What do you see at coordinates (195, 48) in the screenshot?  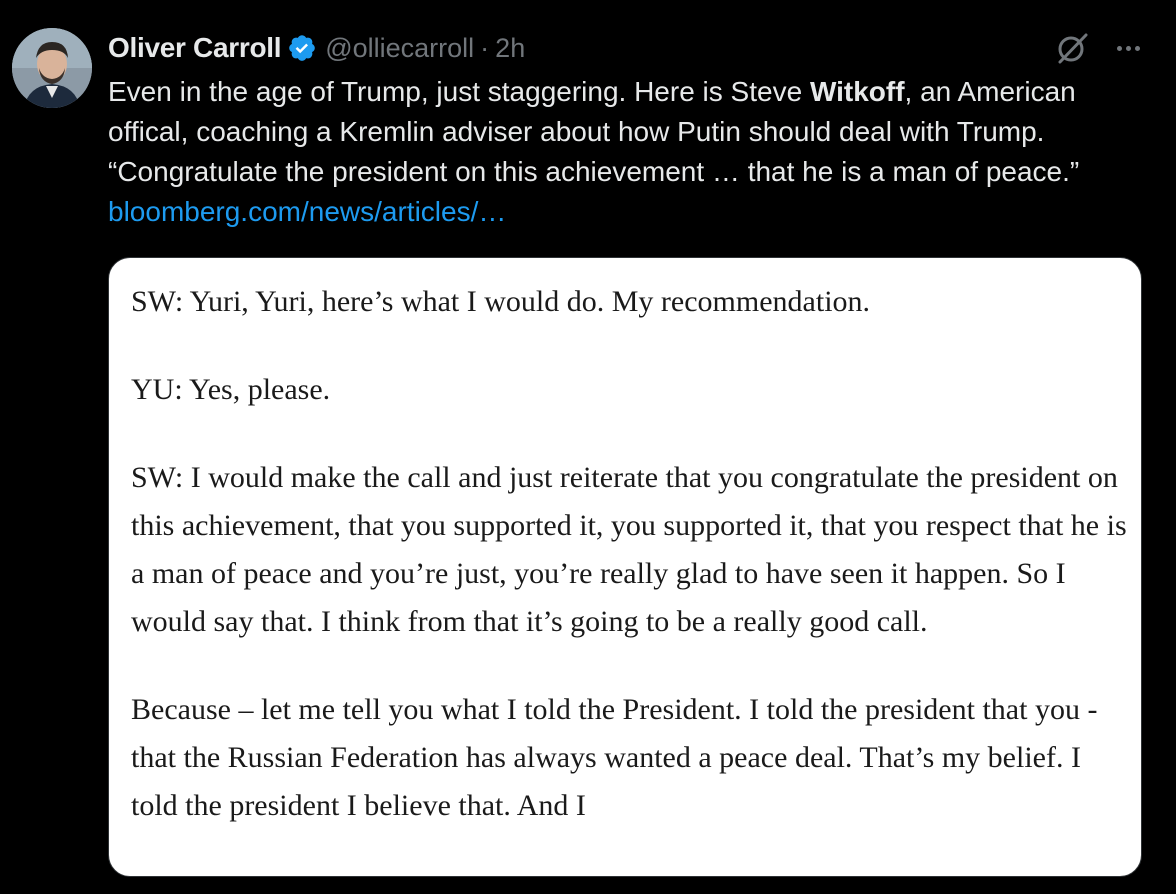 I see `author-name: Oliver Carroll` at bounding box center [195, 48].